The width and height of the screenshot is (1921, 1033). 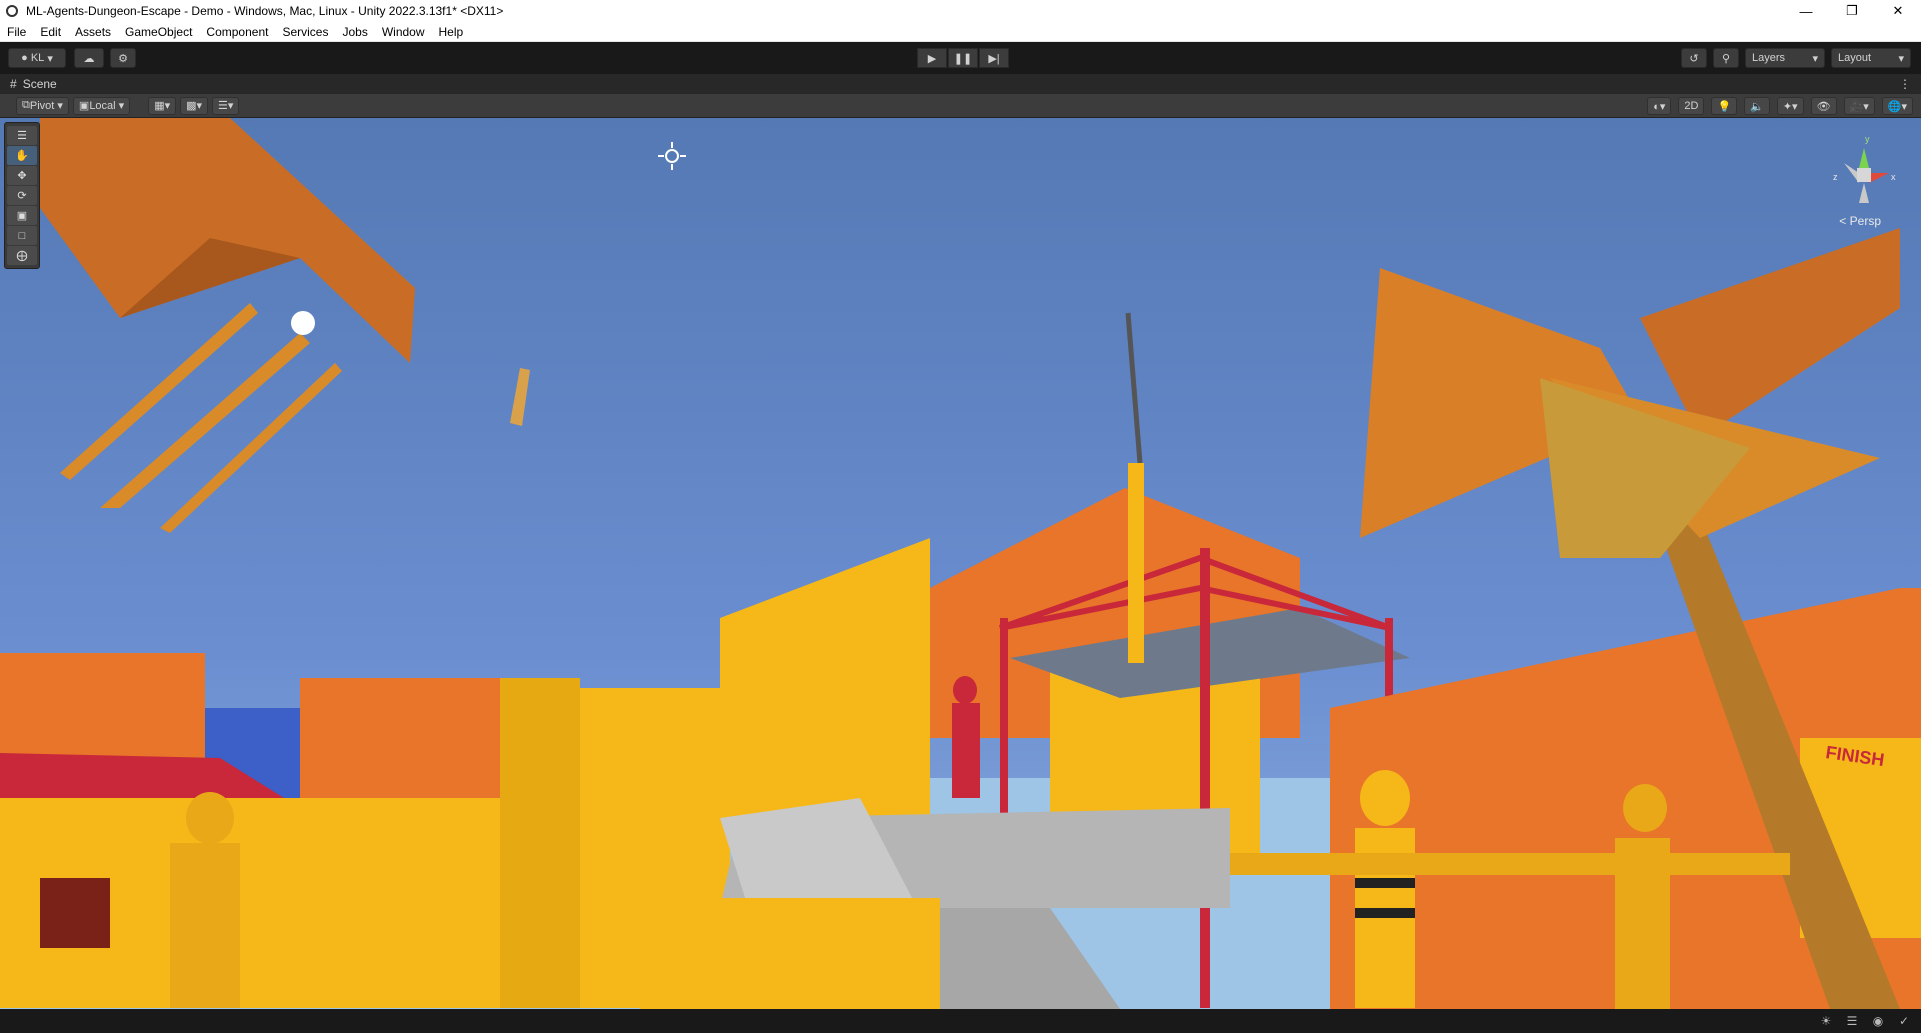 What do you see at coordinates (415, 743) in the screenshot?
I see `back-orange-building` at bounding box center [415, 743].